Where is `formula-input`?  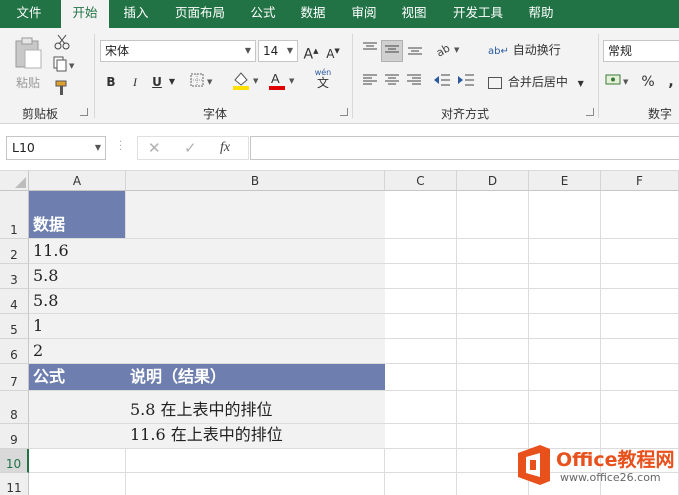 formula-input is located at coordinates (464, 148).